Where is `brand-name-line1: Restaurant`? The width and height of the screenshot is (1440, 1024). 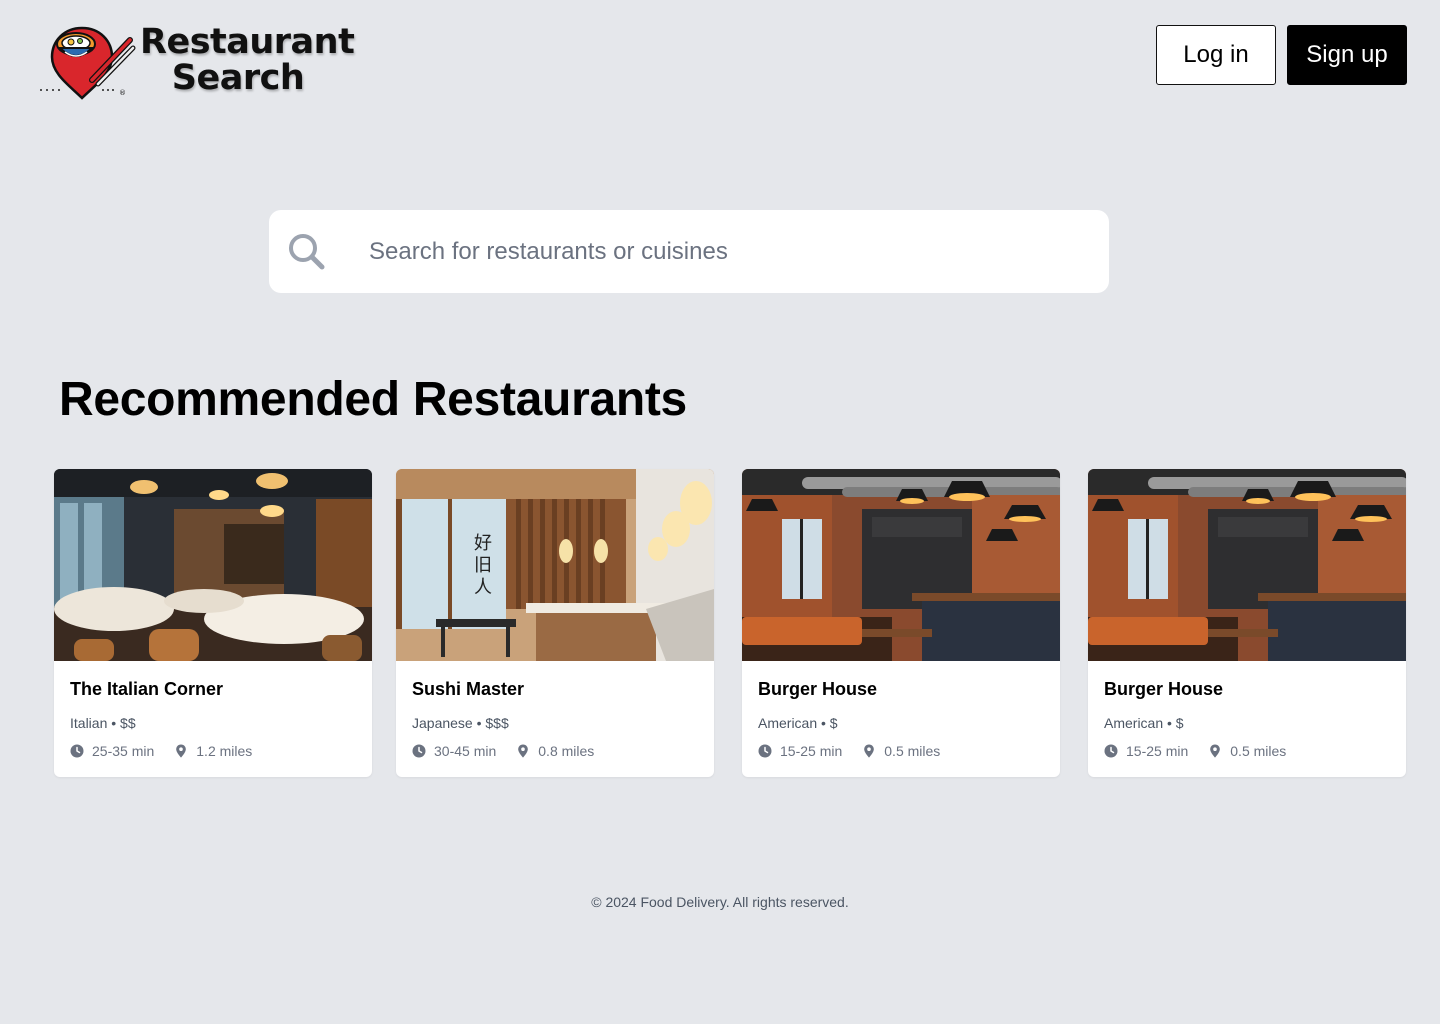 brand-name-line1: Restaurant is located at coordinates (247, 42).